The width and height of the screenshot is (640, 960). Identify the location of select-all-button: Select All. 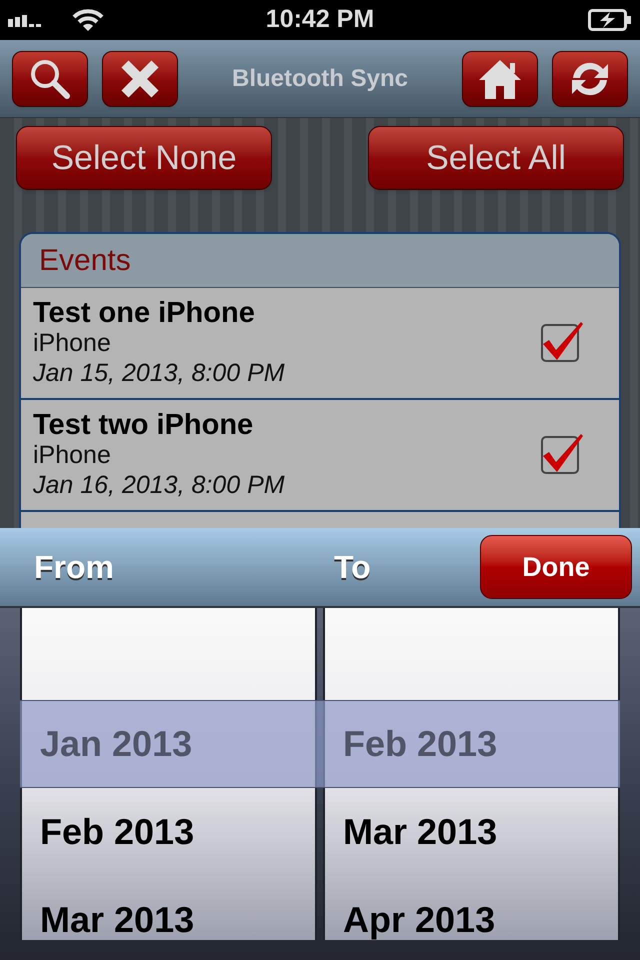
(496, 158).